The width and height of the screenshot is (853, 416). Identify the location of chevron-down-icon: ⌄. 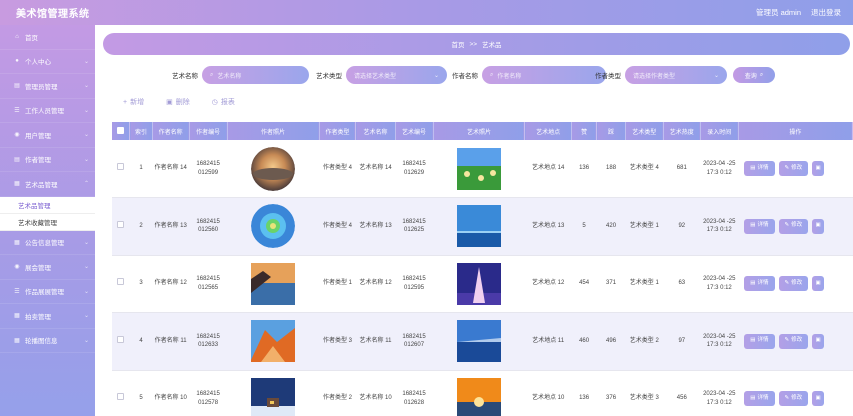
(86, 267).